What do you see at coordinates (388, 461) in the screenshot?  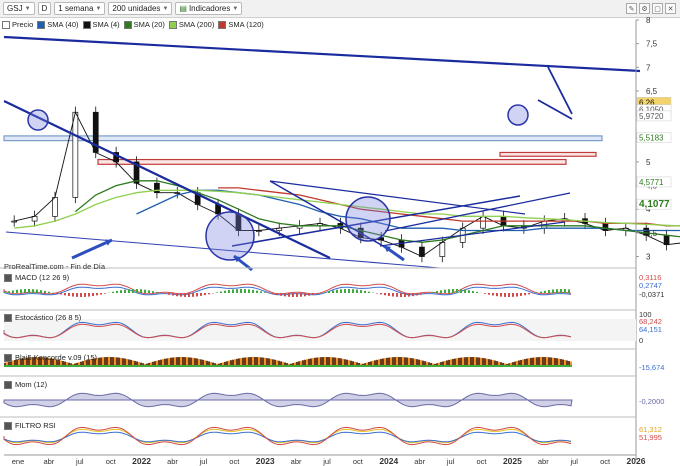 I see `x-tick-label: 2024` at bounding box center [388, 461].